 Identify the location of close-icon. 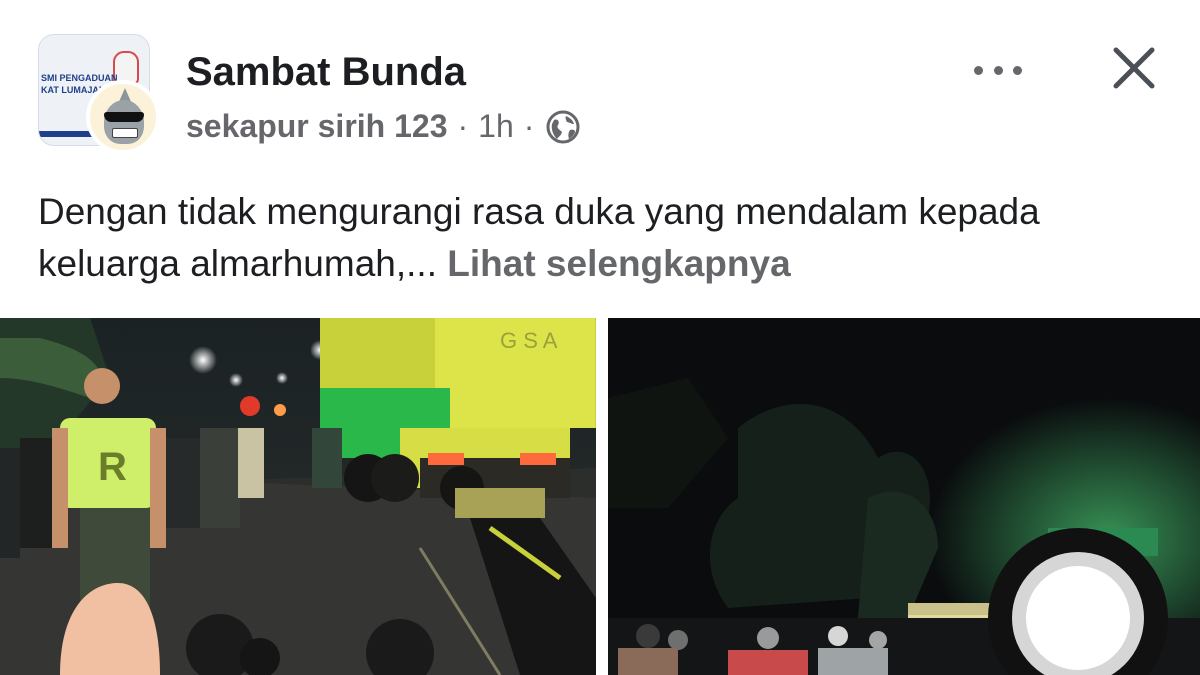
(1134, 68).